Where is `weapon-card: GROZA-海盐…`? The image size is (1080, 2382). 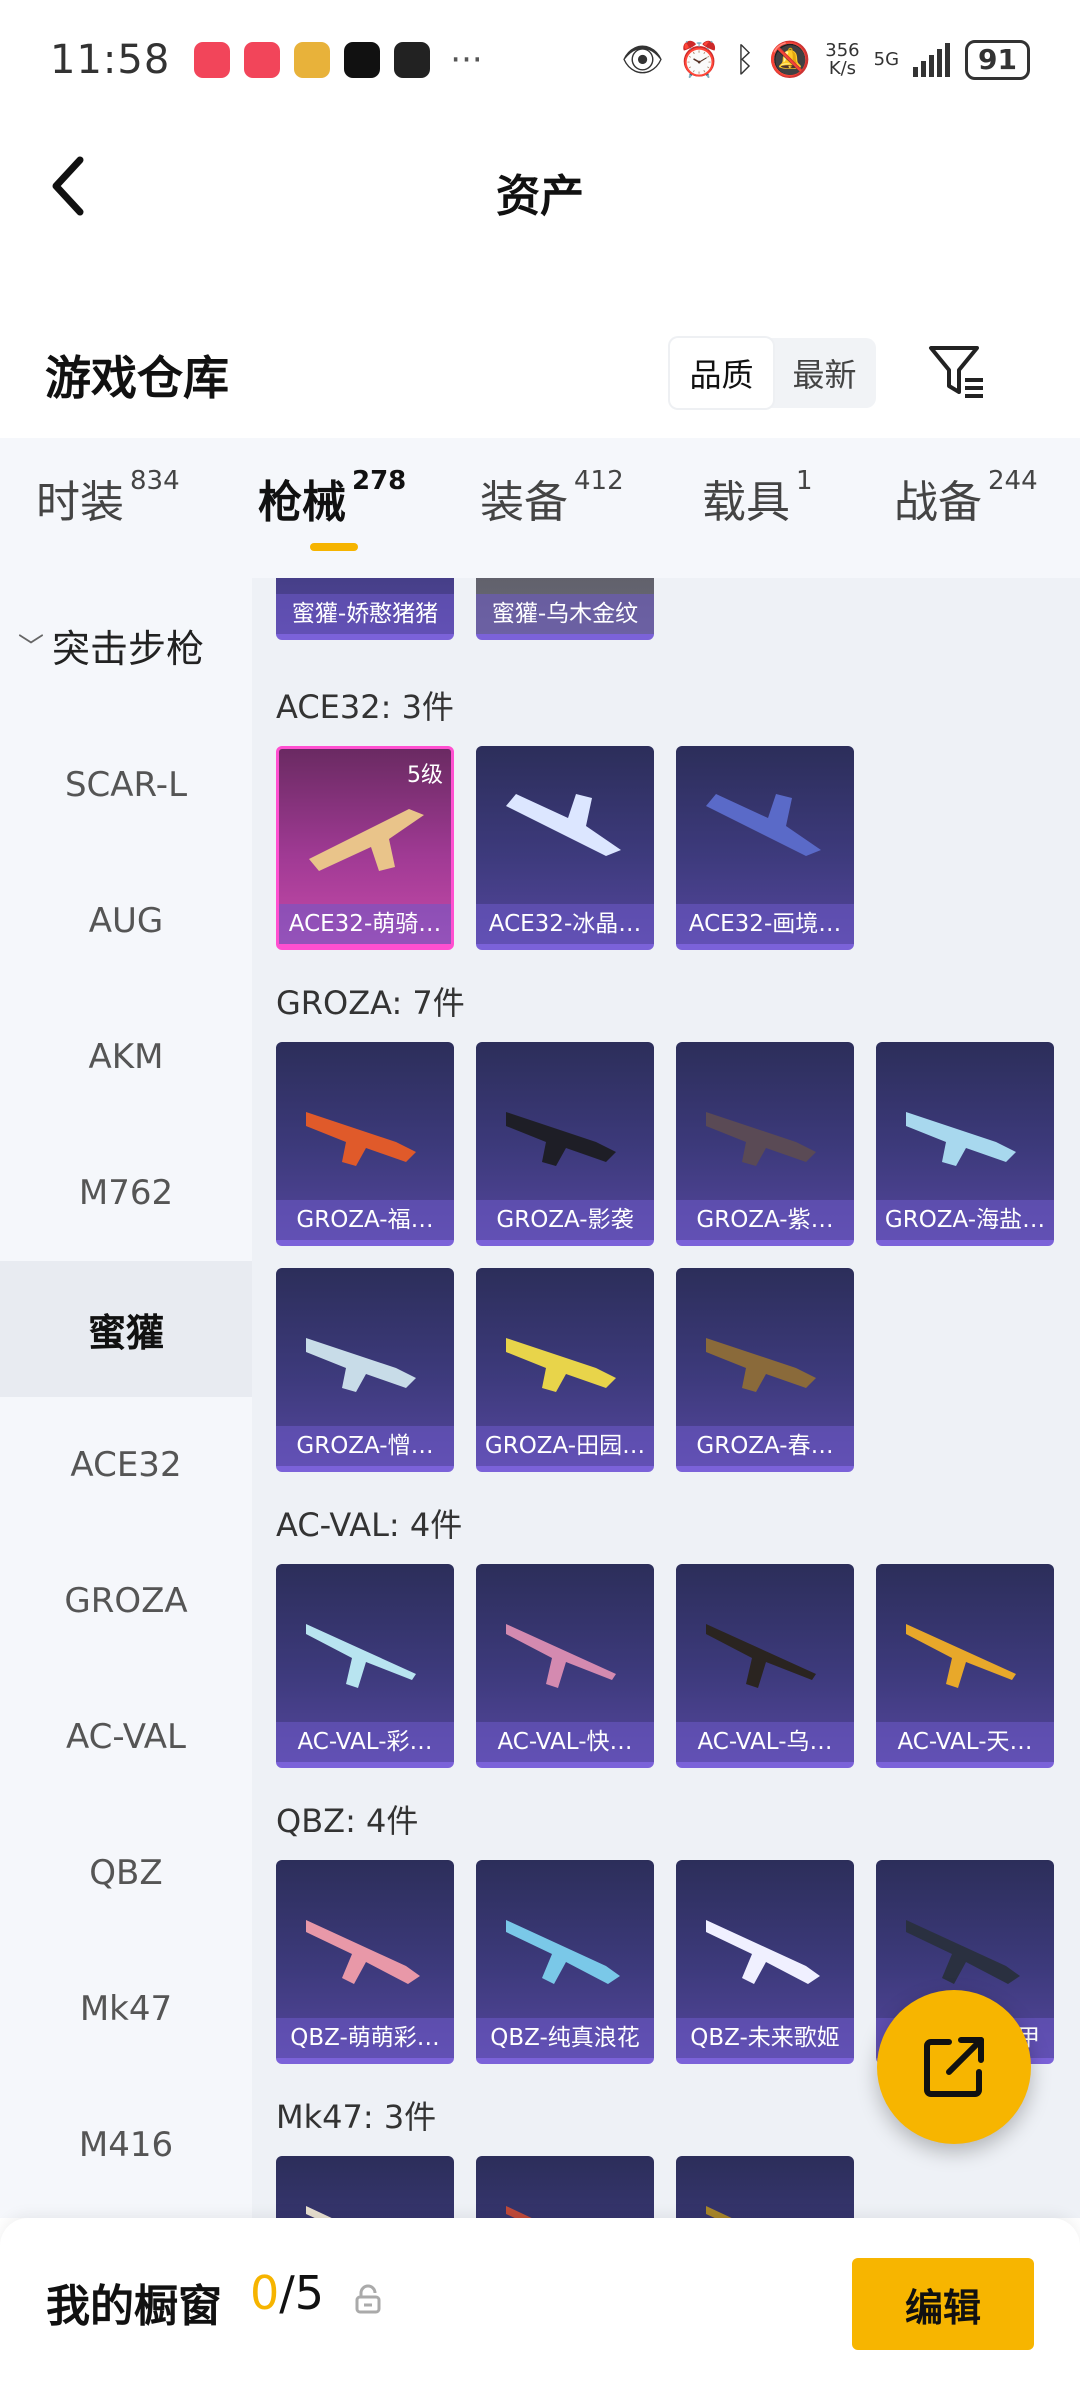
weapon-card: GROZA-海盐… is located at coordinates (965, 1144).